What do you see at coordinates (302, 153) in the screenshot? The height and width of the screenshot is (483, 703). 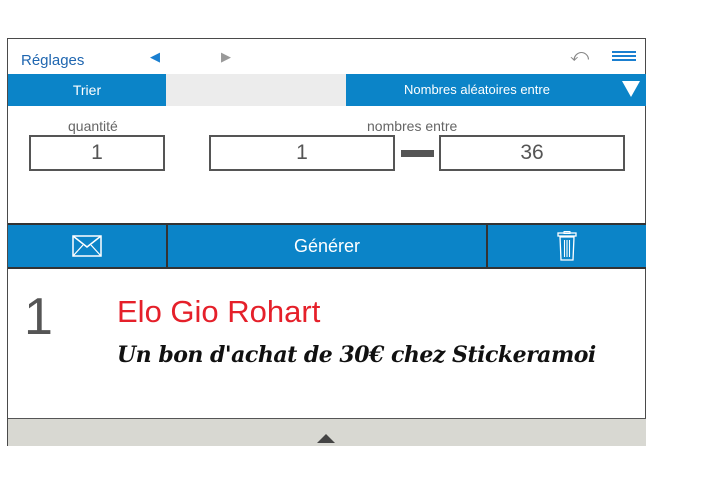 I see `range-min-field: 1` at bounding box center [302, 153].